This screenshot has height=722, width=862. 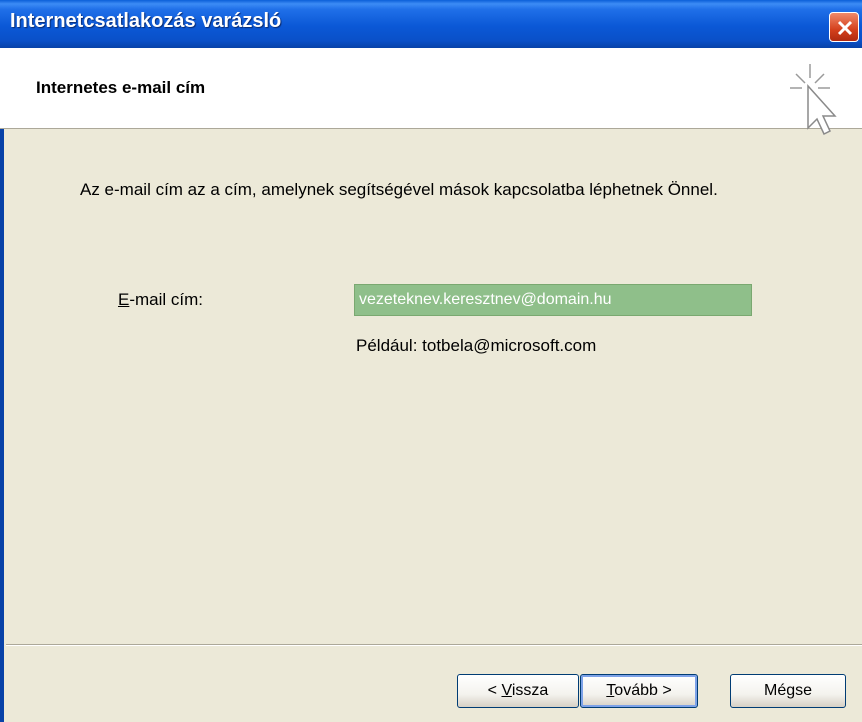 I want to click on next-button: Tovább >, so click(x=639, y=691).